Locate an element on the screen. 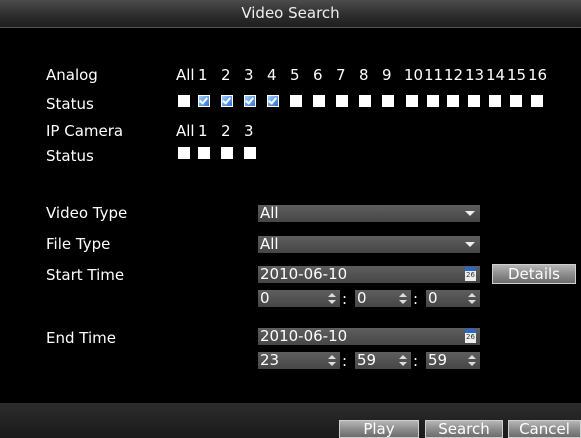 This screenshot has width=581, height=438. analog-channel-label-5: 5 is located at coordinates (295, 75).